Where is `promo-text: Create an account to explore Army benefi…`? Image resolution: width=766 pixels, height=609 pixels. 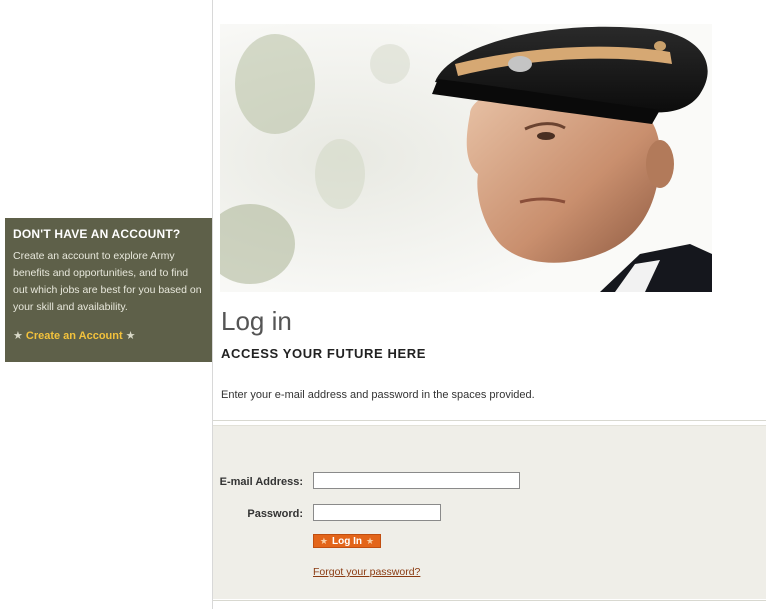 promo-text: Create an account to explore Army benefi… is located at coordinates (107, 281).